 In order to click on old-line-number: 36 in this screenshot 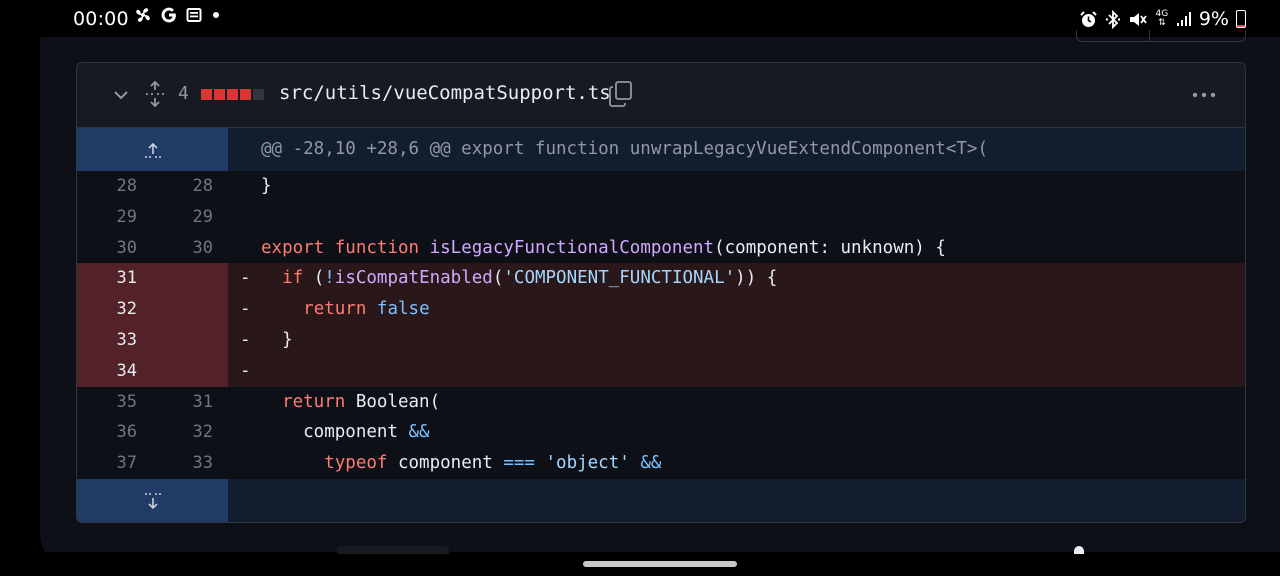, I will do `click(117, 432)`.